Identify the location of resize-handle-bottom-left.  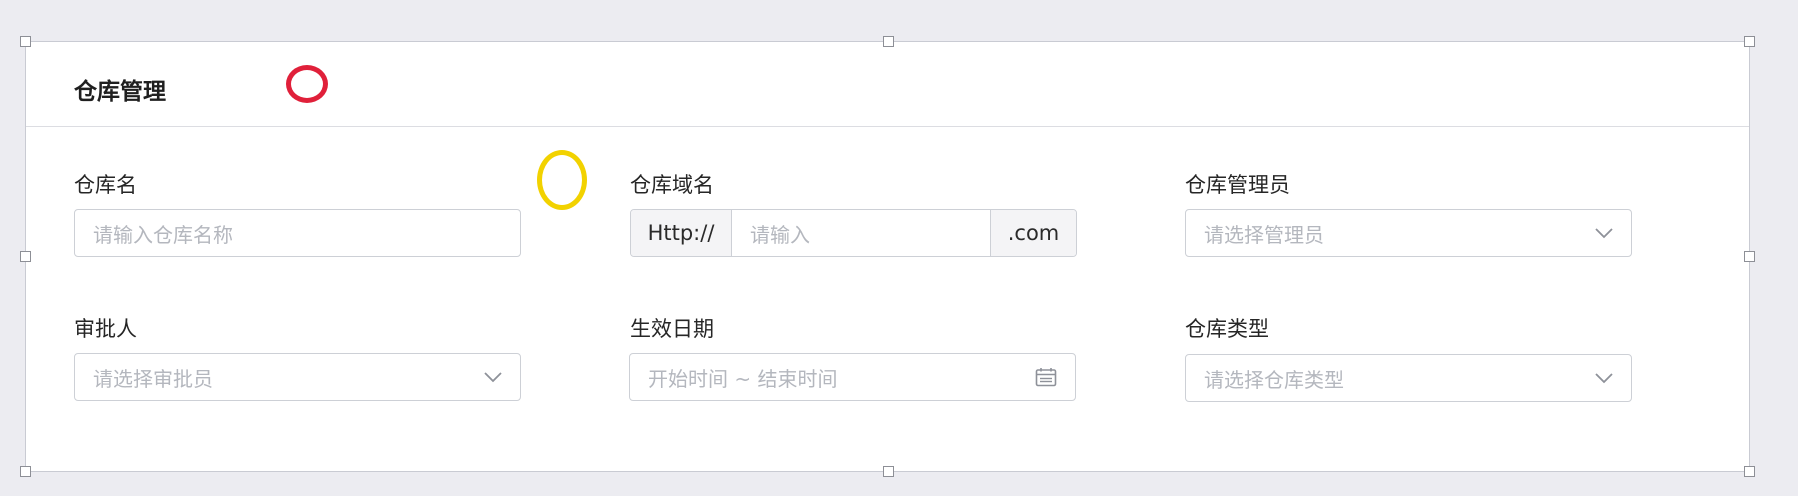
(25, 471).